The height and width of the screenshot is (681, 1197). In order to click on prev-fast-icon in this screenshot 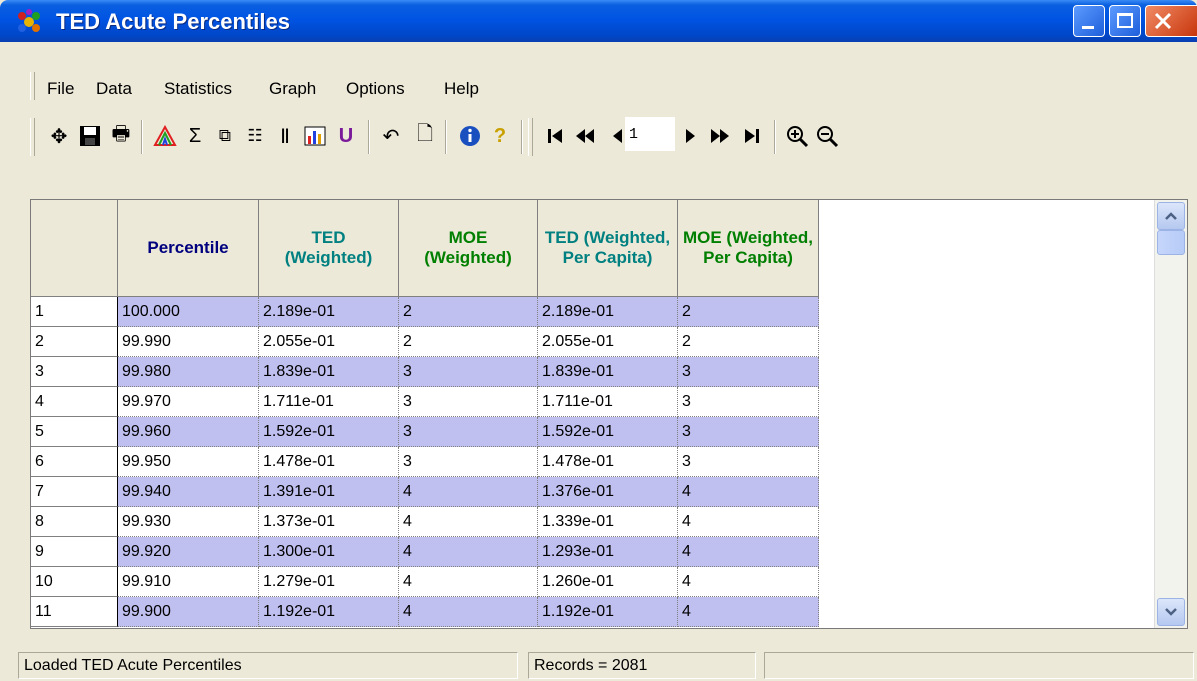, I will do `click(585, 136)`.